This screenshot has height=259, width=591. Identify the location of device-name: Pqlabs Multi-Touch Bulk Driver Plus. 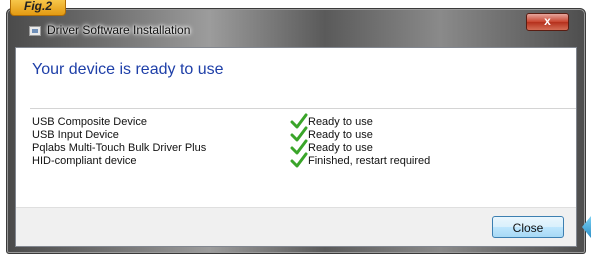
(119, 148).